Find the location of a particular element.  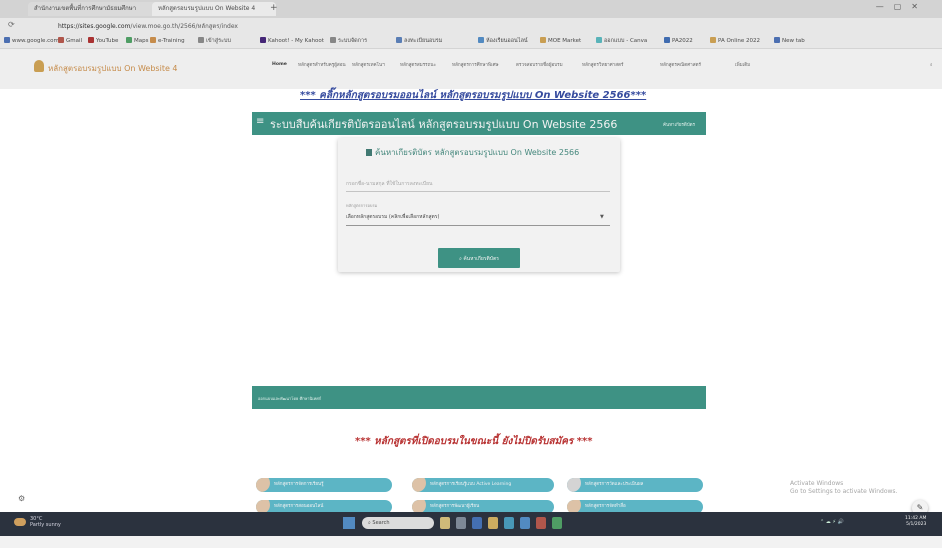

tab-label: สำนักงานเขตพื้นที่การศึกษามัธยมศึกษา is located at coordinates (85, 8).